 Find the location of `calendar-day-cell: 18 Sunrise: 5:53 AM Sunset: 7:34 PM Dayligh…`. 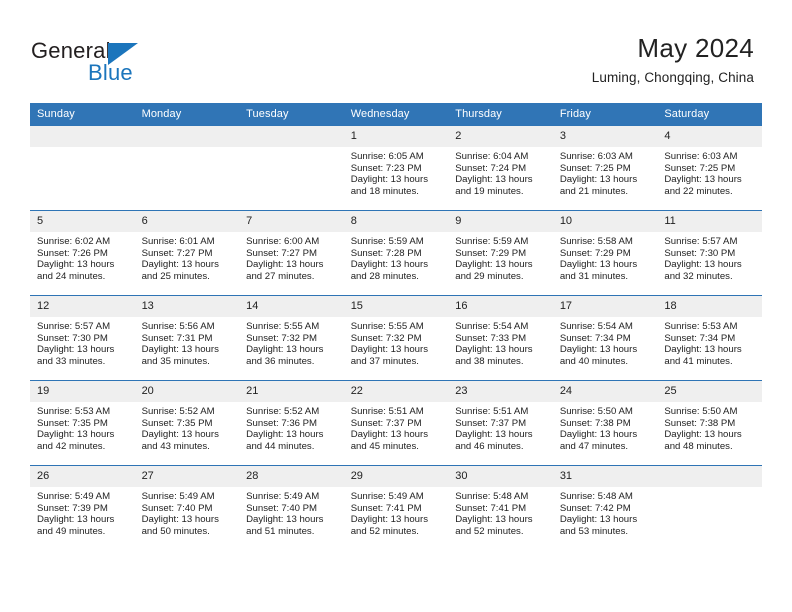

calendar-day-cell: 18 Sunrise: 5:53 AM Sunset: 7:34 PM Dayligh… is located at coordinates (709, 338).